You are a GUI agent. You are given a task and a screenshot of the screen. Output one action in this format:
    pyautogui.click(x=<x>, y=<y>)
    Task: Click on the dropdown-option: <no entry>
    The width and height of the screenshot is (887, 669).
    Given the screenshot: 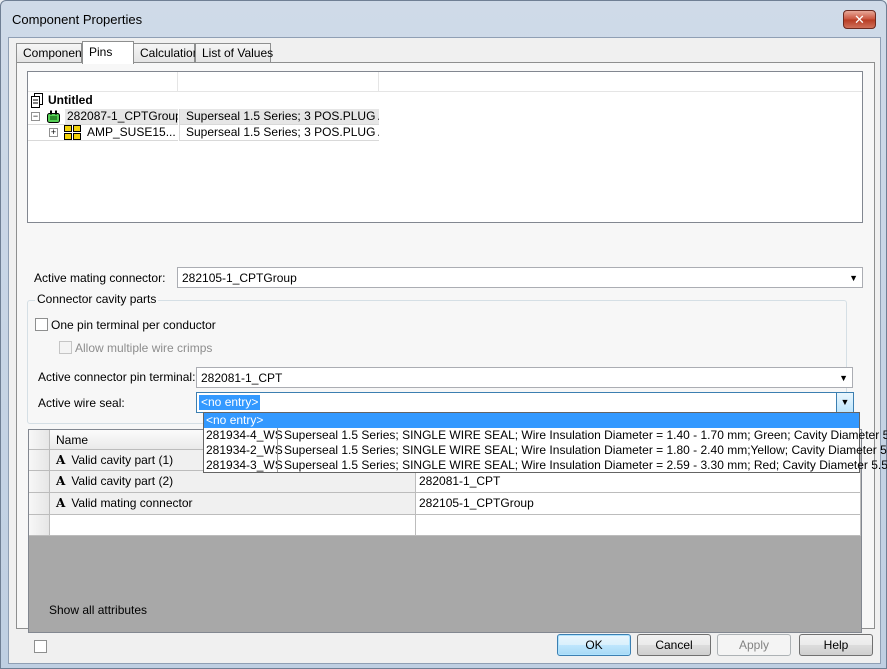 What is the action you would take?
    pyautogui.click(x=531, y=420)
    